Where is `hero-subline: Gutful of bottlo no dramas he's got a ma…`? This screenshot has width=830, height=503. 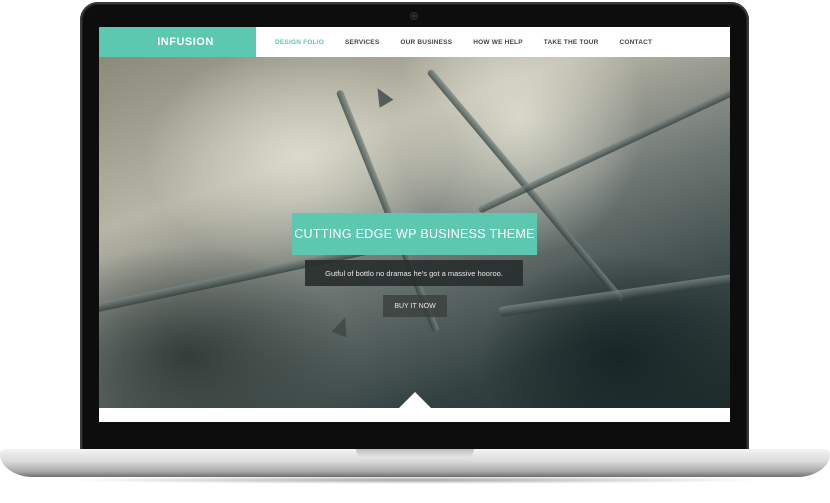 hero-subline: Gutful of bottlo no dramas he's got a ma… is located at coordinates (414, 273).